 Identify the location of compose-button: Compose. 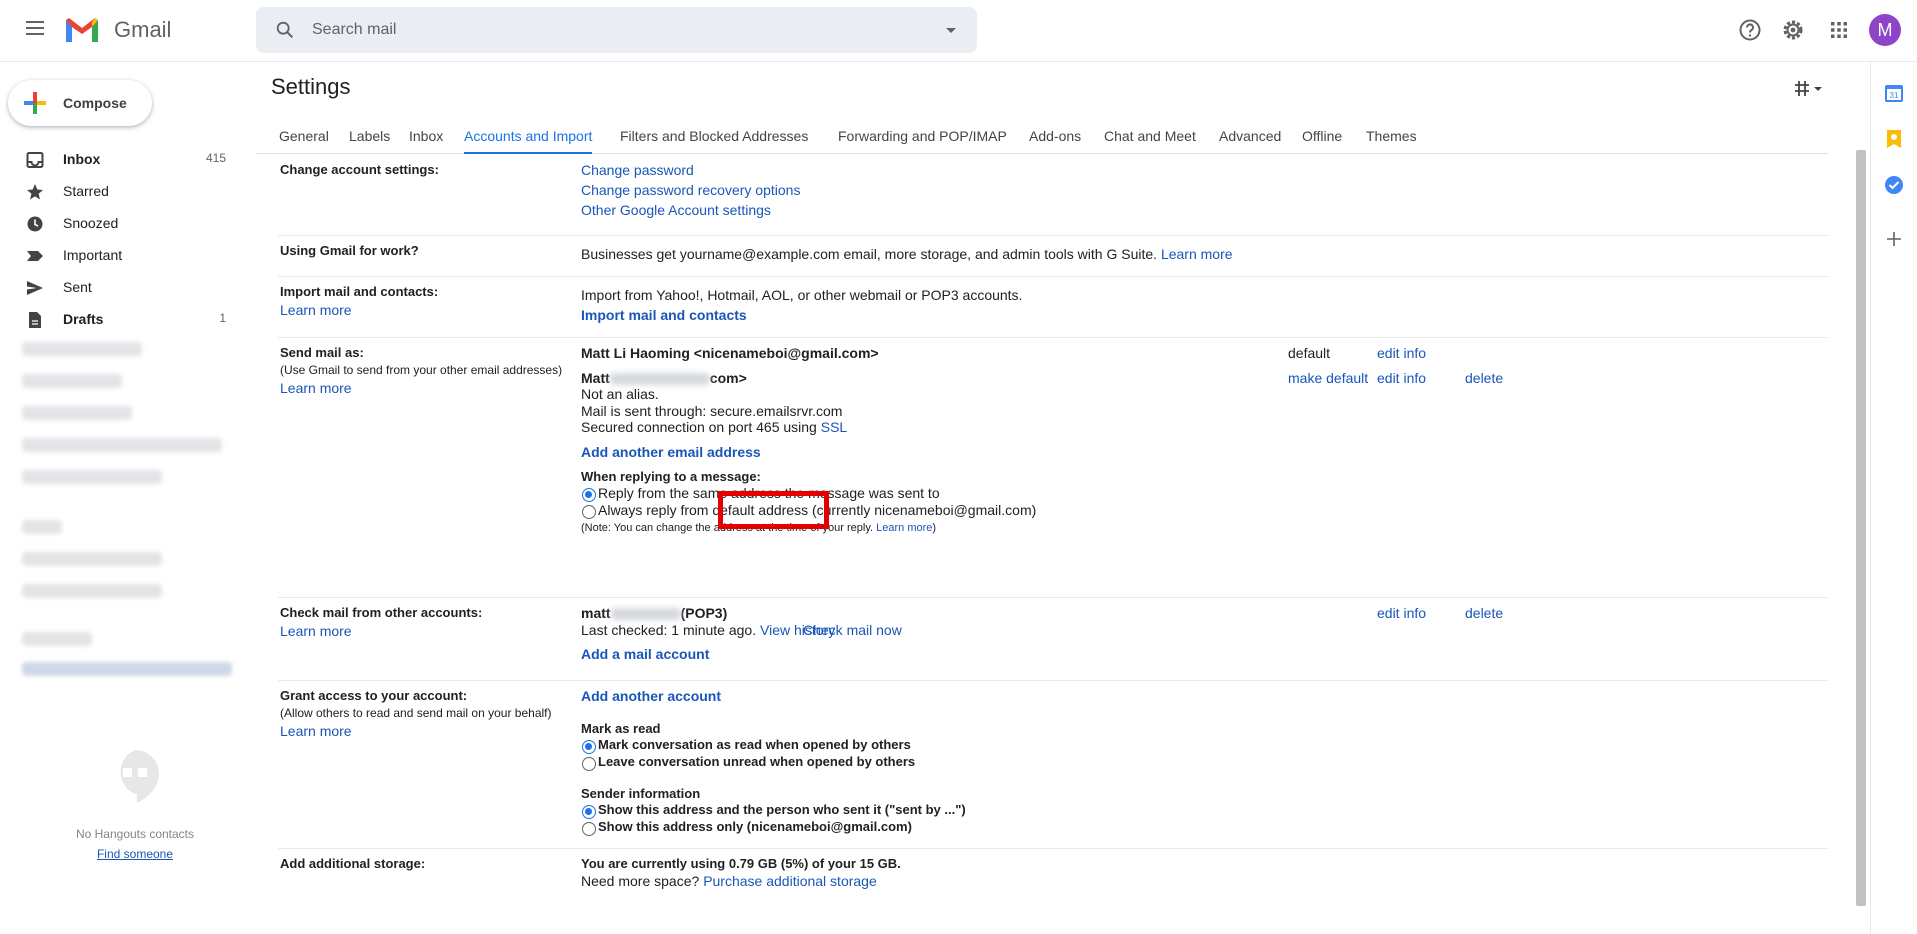
(80, 103).